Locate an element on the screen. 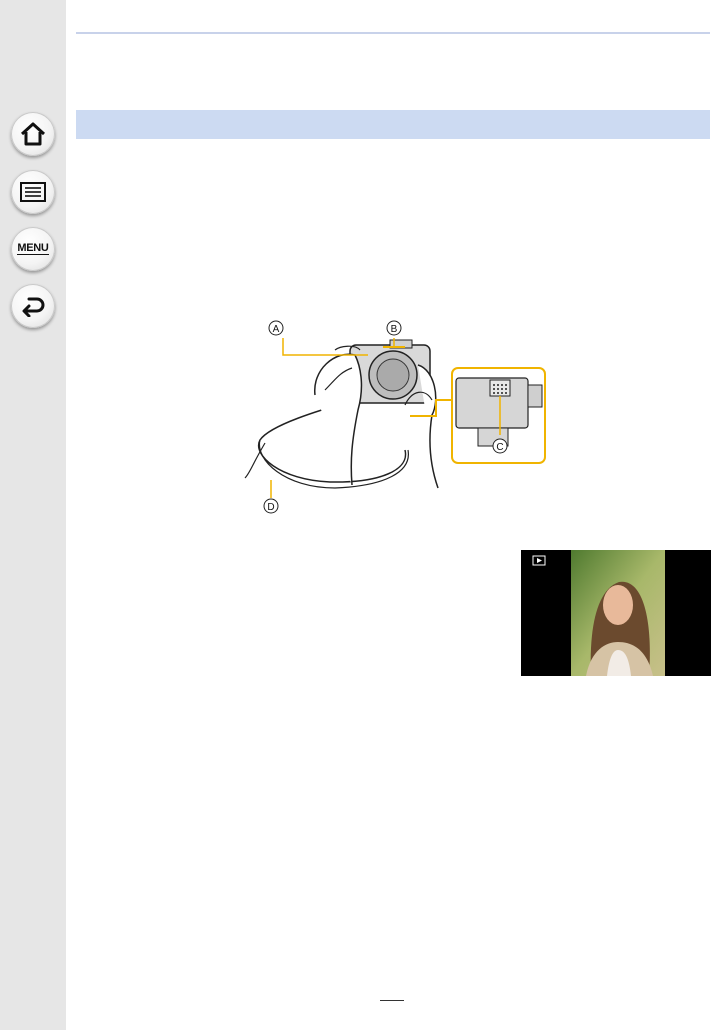 Image resolution: width=724 pixels, height=1030 pixels. callout-d: D is located at coordinates (271, 506).